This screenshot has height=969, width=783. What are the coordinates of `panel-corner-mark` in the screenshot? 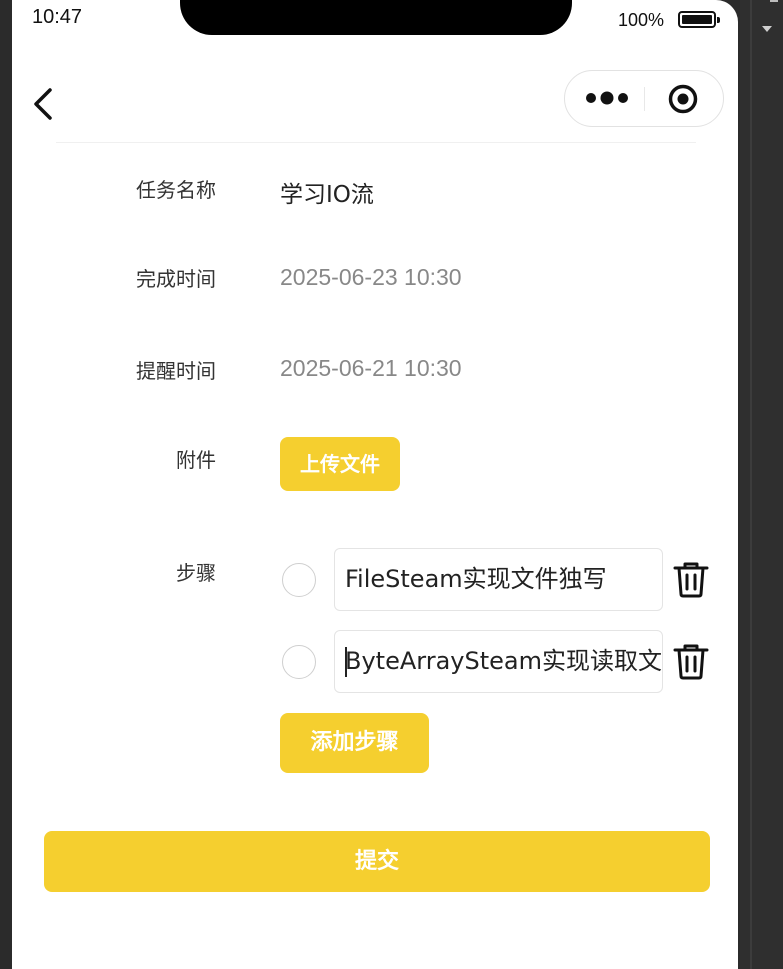 It's located at (774, 1).